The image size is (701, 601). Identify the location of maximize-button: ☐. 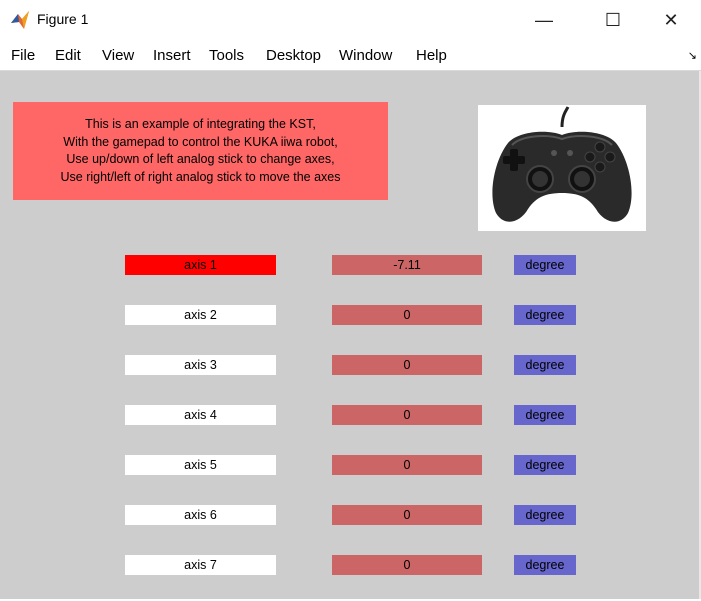
(613, 20).